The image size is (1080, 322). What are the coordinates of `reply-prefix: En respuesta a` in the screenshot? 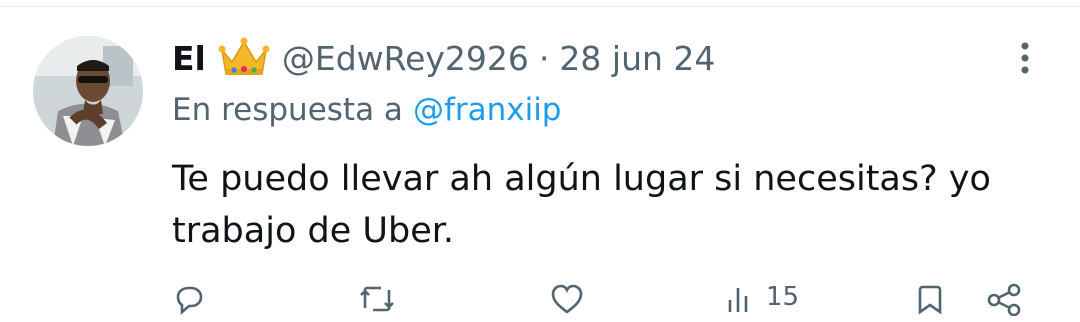 It's located at (287, 110).